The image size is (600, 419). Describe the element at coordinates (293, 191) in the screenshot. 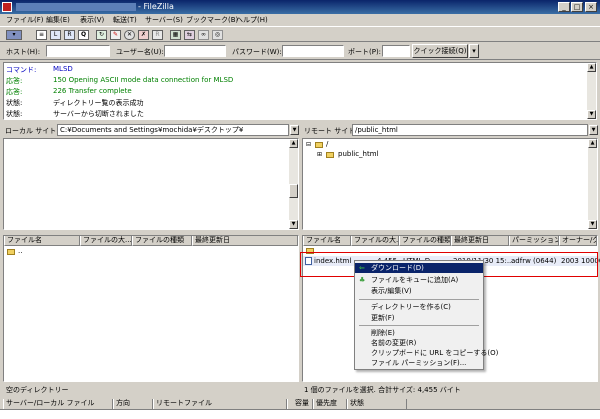

I see `scroll-thumb` at that location.